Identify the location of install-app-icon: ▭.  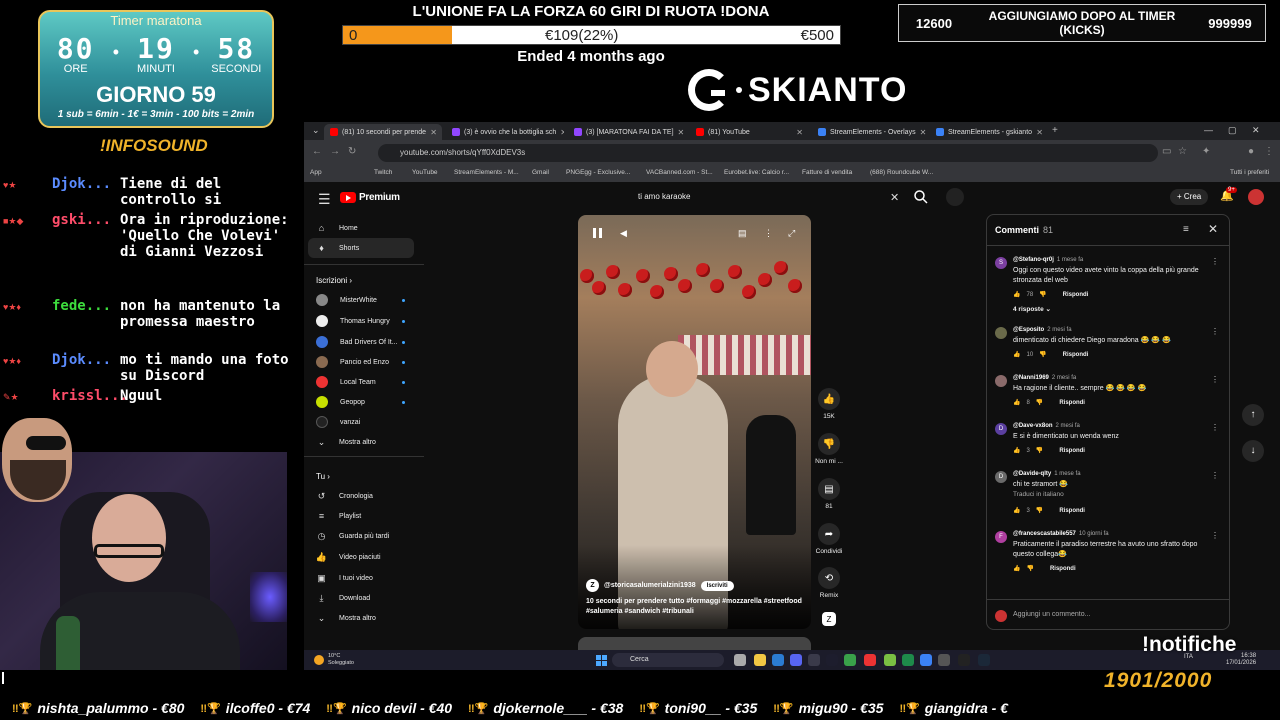
(1166, 151).